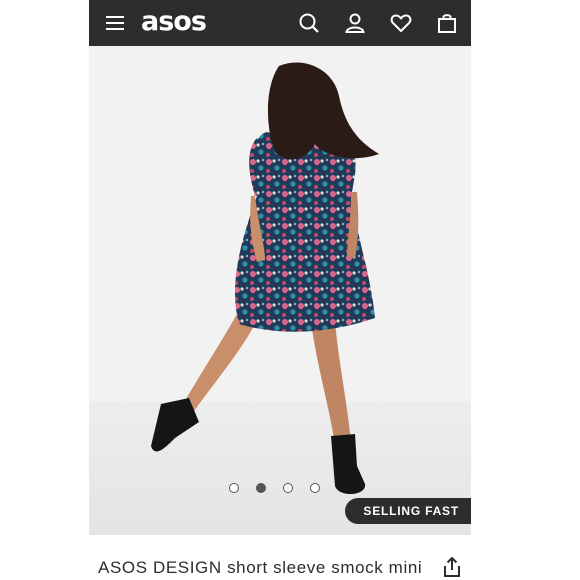 This screenshot has width=580, height=580. What do you see at coordinates (408, 511) in the screenshot?
I see `selling-fast-badge: SELLING FAST` at bounding box center [408, 511].